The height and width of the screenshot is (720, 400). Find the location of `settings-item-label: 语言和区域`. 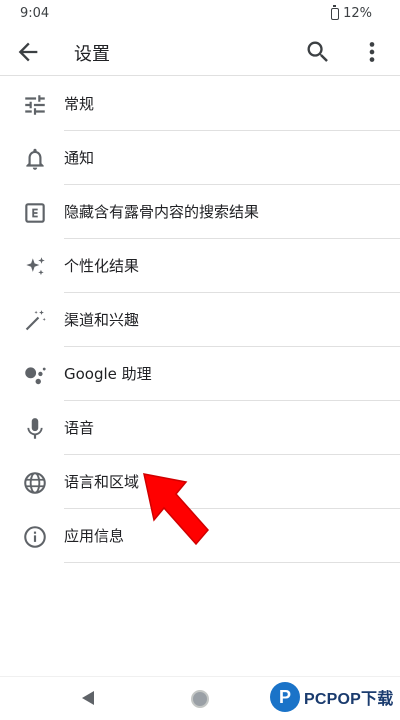

settings-item-label: 语言和区域 is located at coordinates (102, 482).